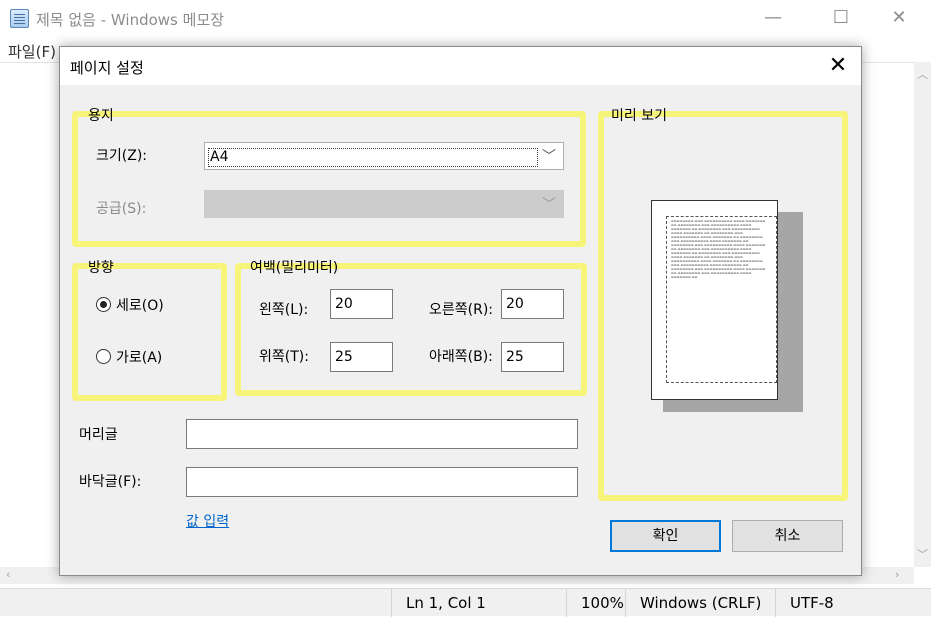 This screenshot has width=931, height=617. What do you see at coordinates (595, 603) in the screenshot?
I see `status-zoom: 100%` at bounding box center [595, 603].